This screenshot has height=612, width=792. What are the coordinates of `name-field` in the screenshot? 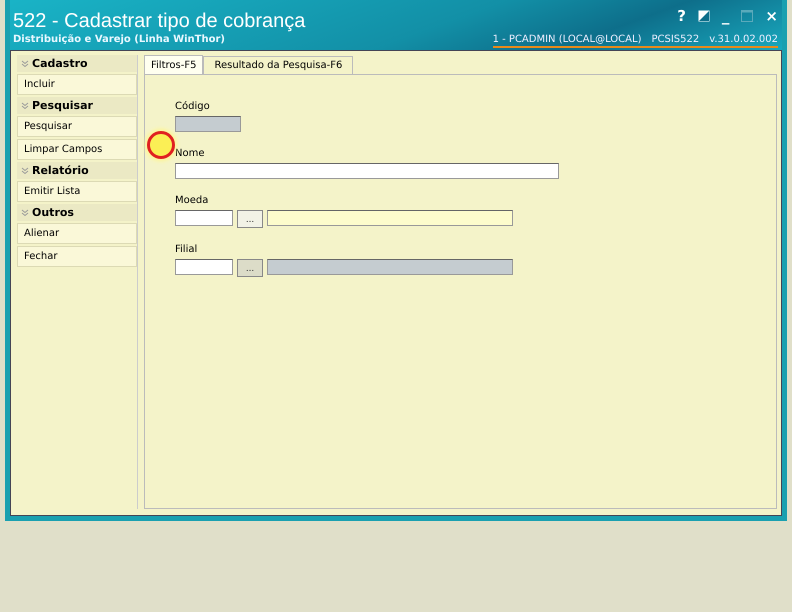 It's located at (367, 171).